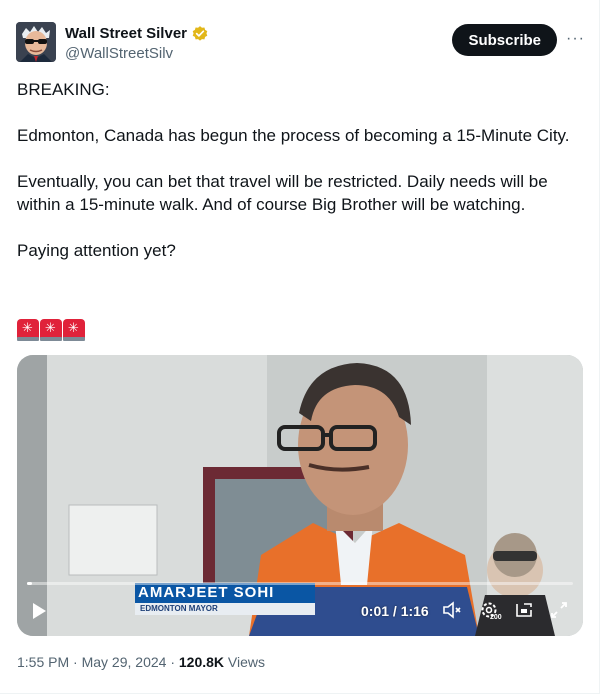 Image resolution: width=613 pixels, height=694 pixels. What do you see at coordinates (452, 610) in the screenshot?
I see `mute-icon` at bounding box center [452, 610].